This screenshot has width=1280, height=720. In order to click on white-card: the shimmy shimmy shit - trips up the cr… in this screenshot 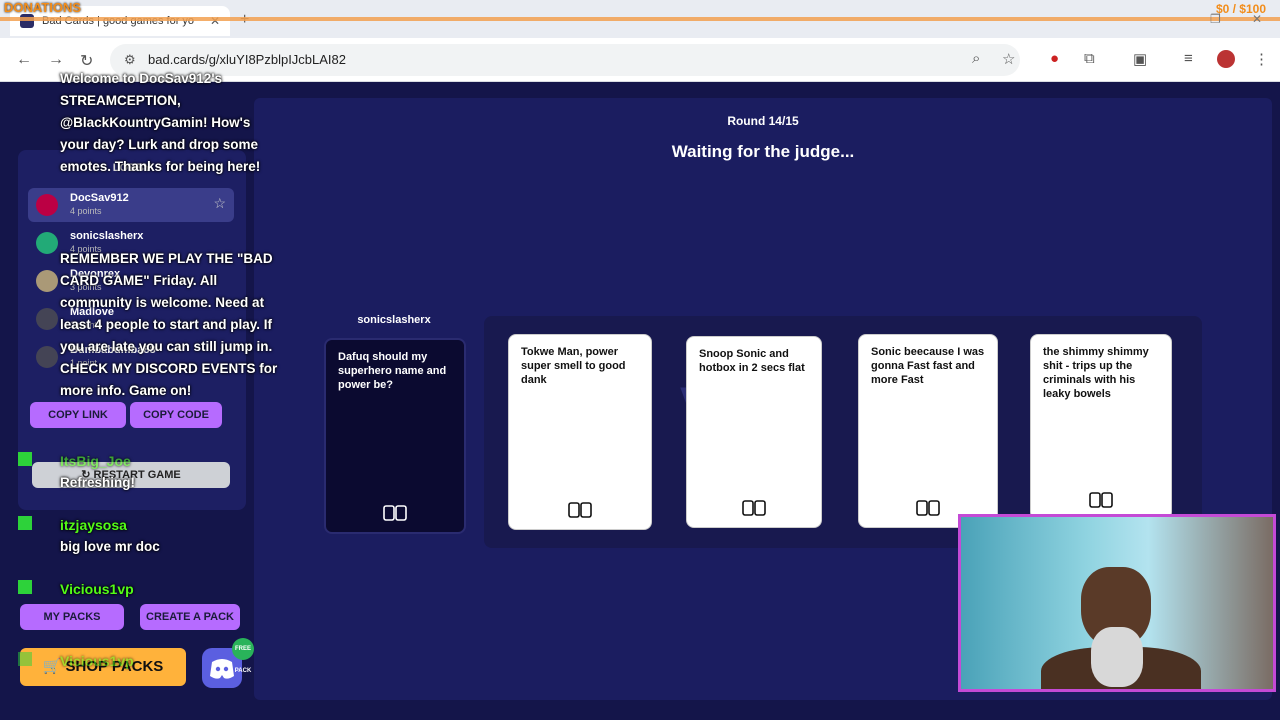, I will do `click(1101, 427)`.